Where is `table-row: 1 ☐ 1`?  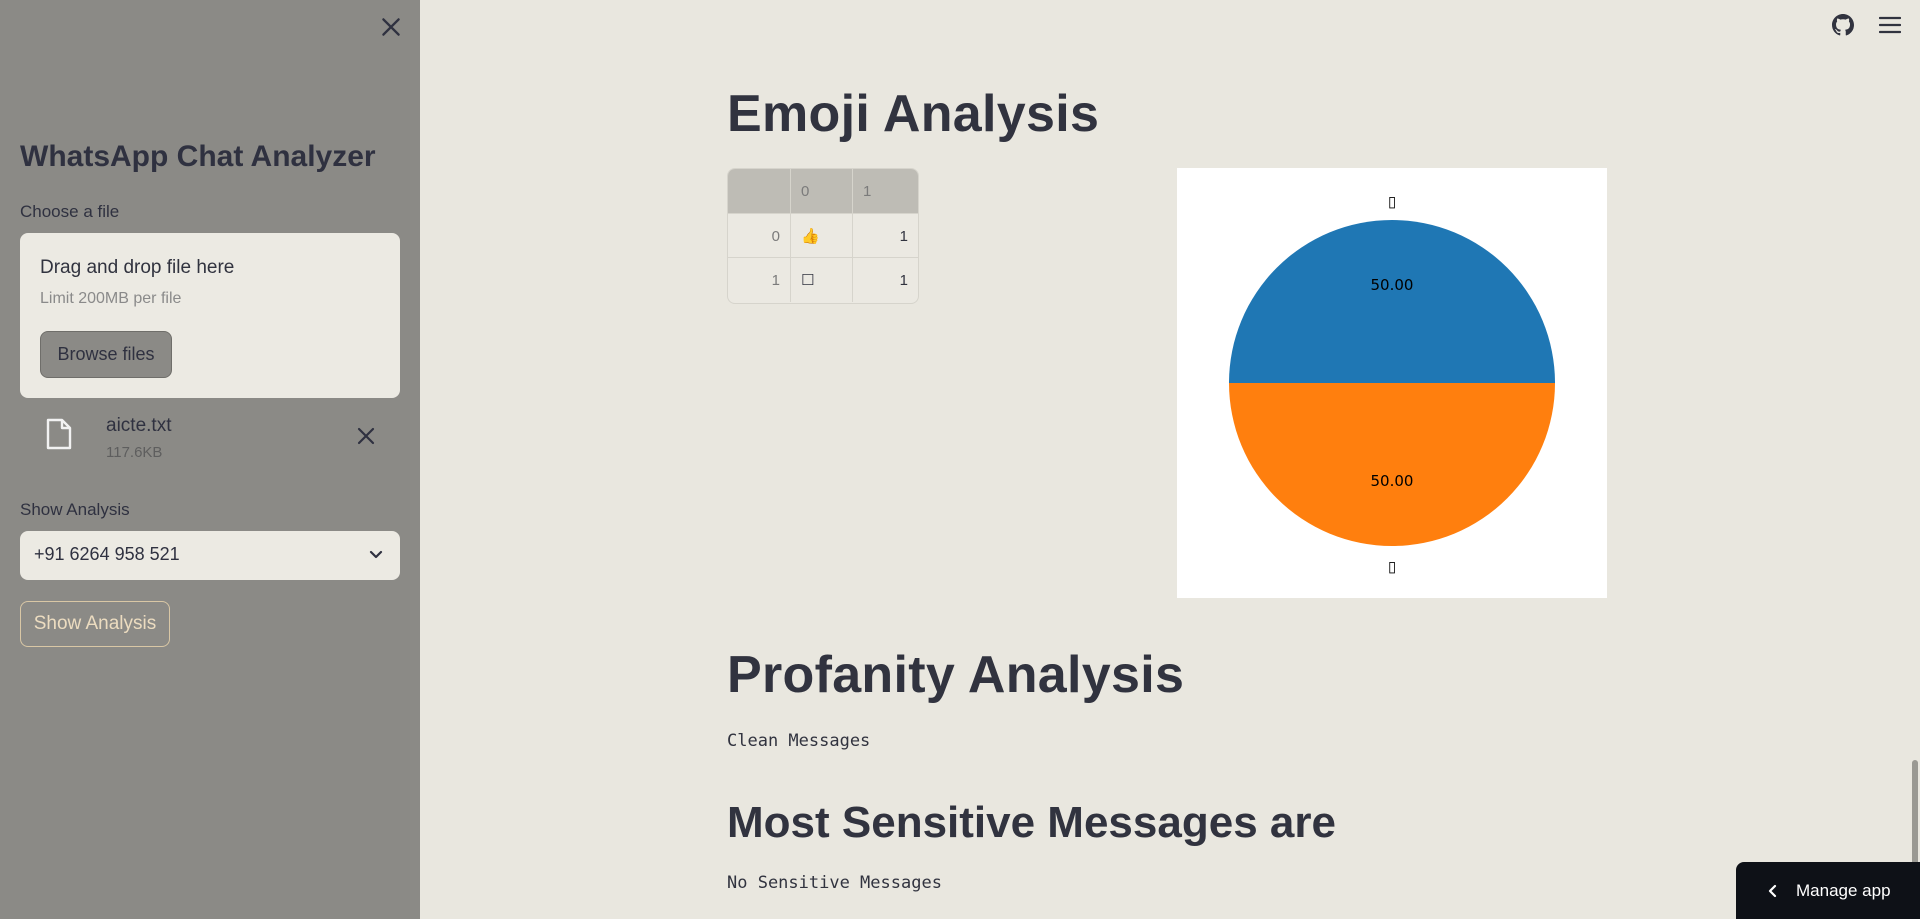 table-row: 1 ☐ 1 is located at coordinates (823, 279).